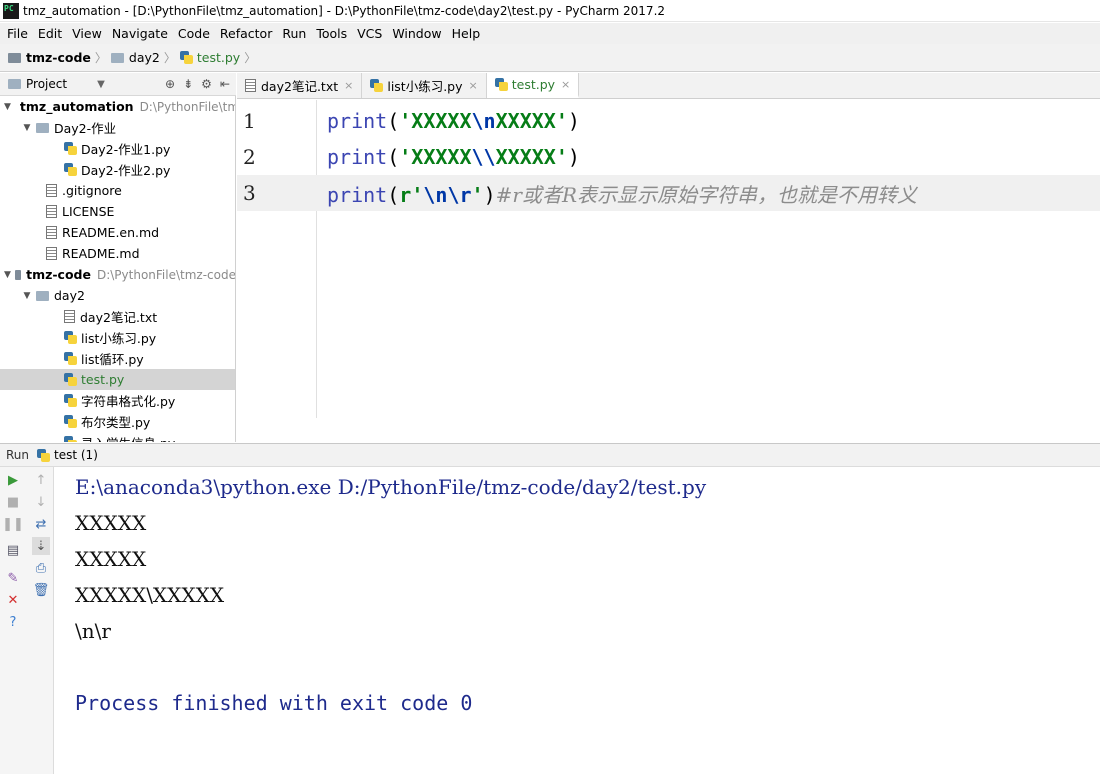 The height and width of the screenshot is (774, 1100). I want to click on tab-test-py: test.py ×, so click(533, 85).